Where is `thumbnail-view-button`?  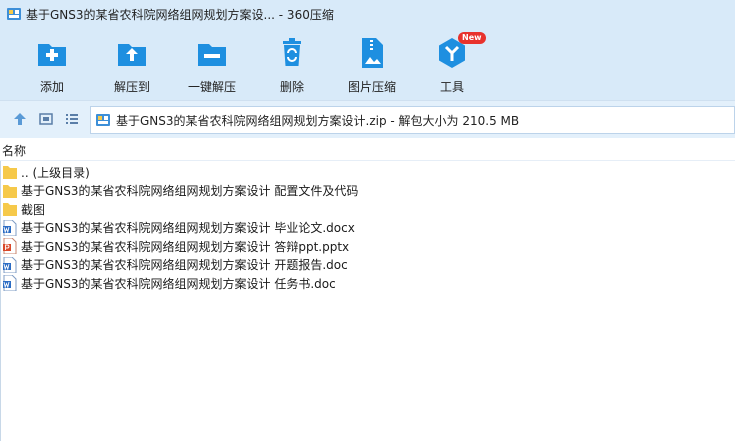 thumbnail-view-button is located at coordinates (46, 119).